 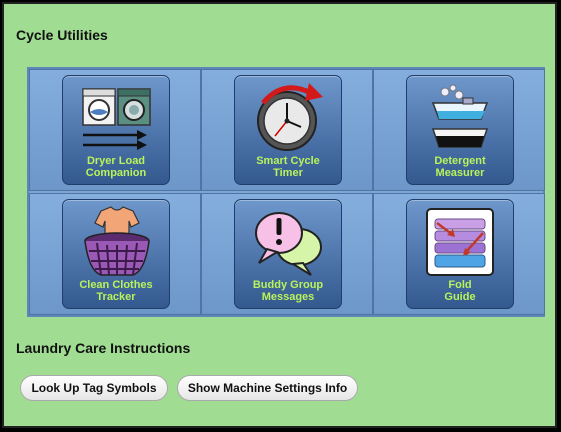 I want to click on laundry-care-heading: Laundry Care Instructions, so click(x=103, y=348).